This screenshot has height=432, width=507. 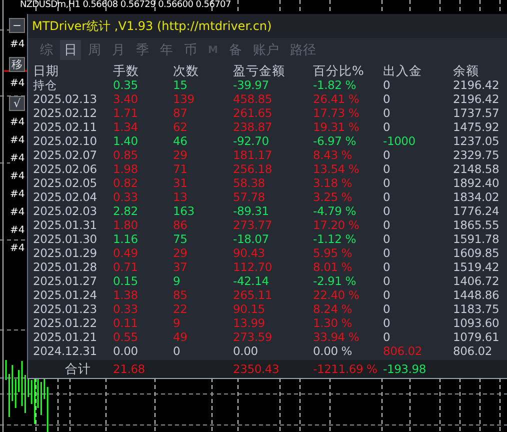 I want to click on table-cell-text: 13, so click(x=180, y=197).